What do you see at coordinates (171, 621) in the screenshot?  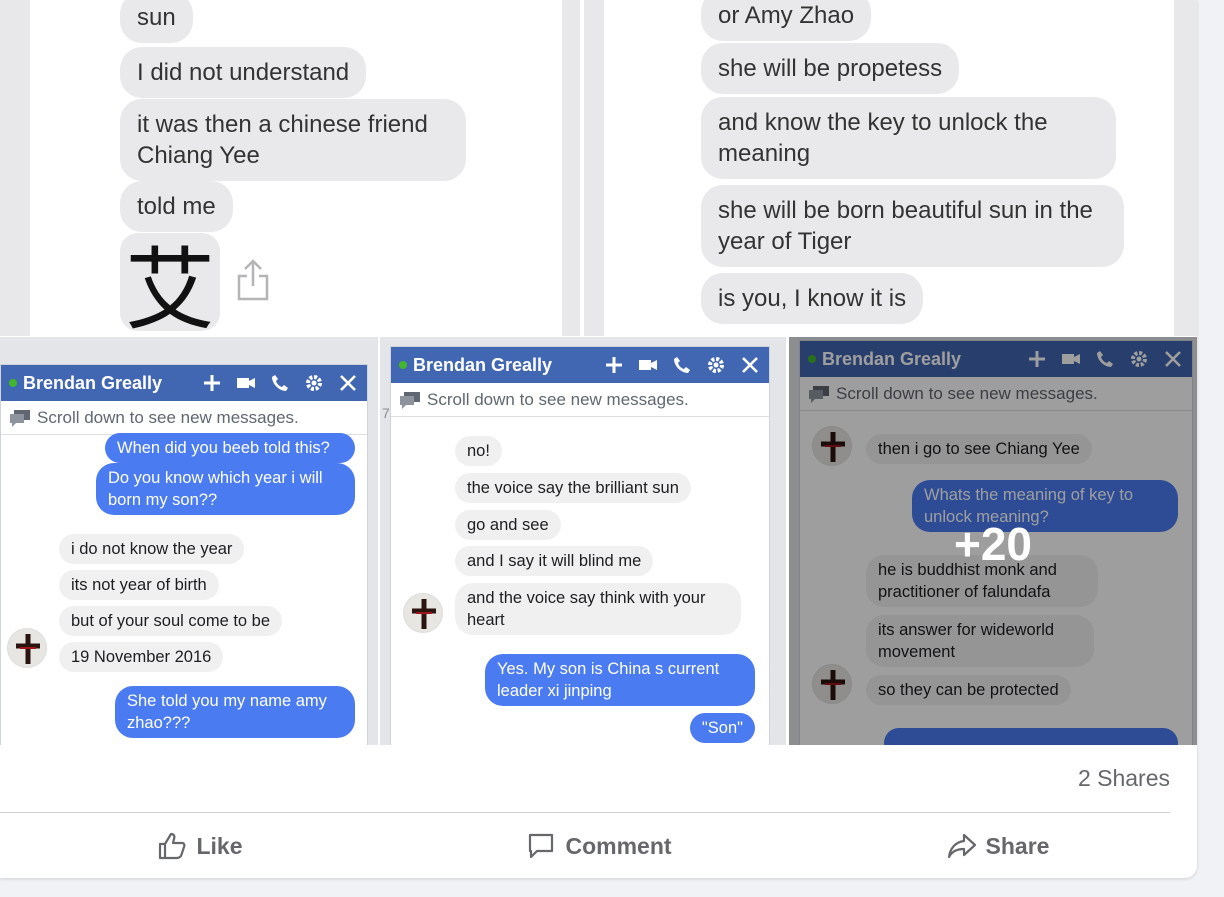 I see `message-bubble: but of your soul come to be` at bounding box center [171, 621].